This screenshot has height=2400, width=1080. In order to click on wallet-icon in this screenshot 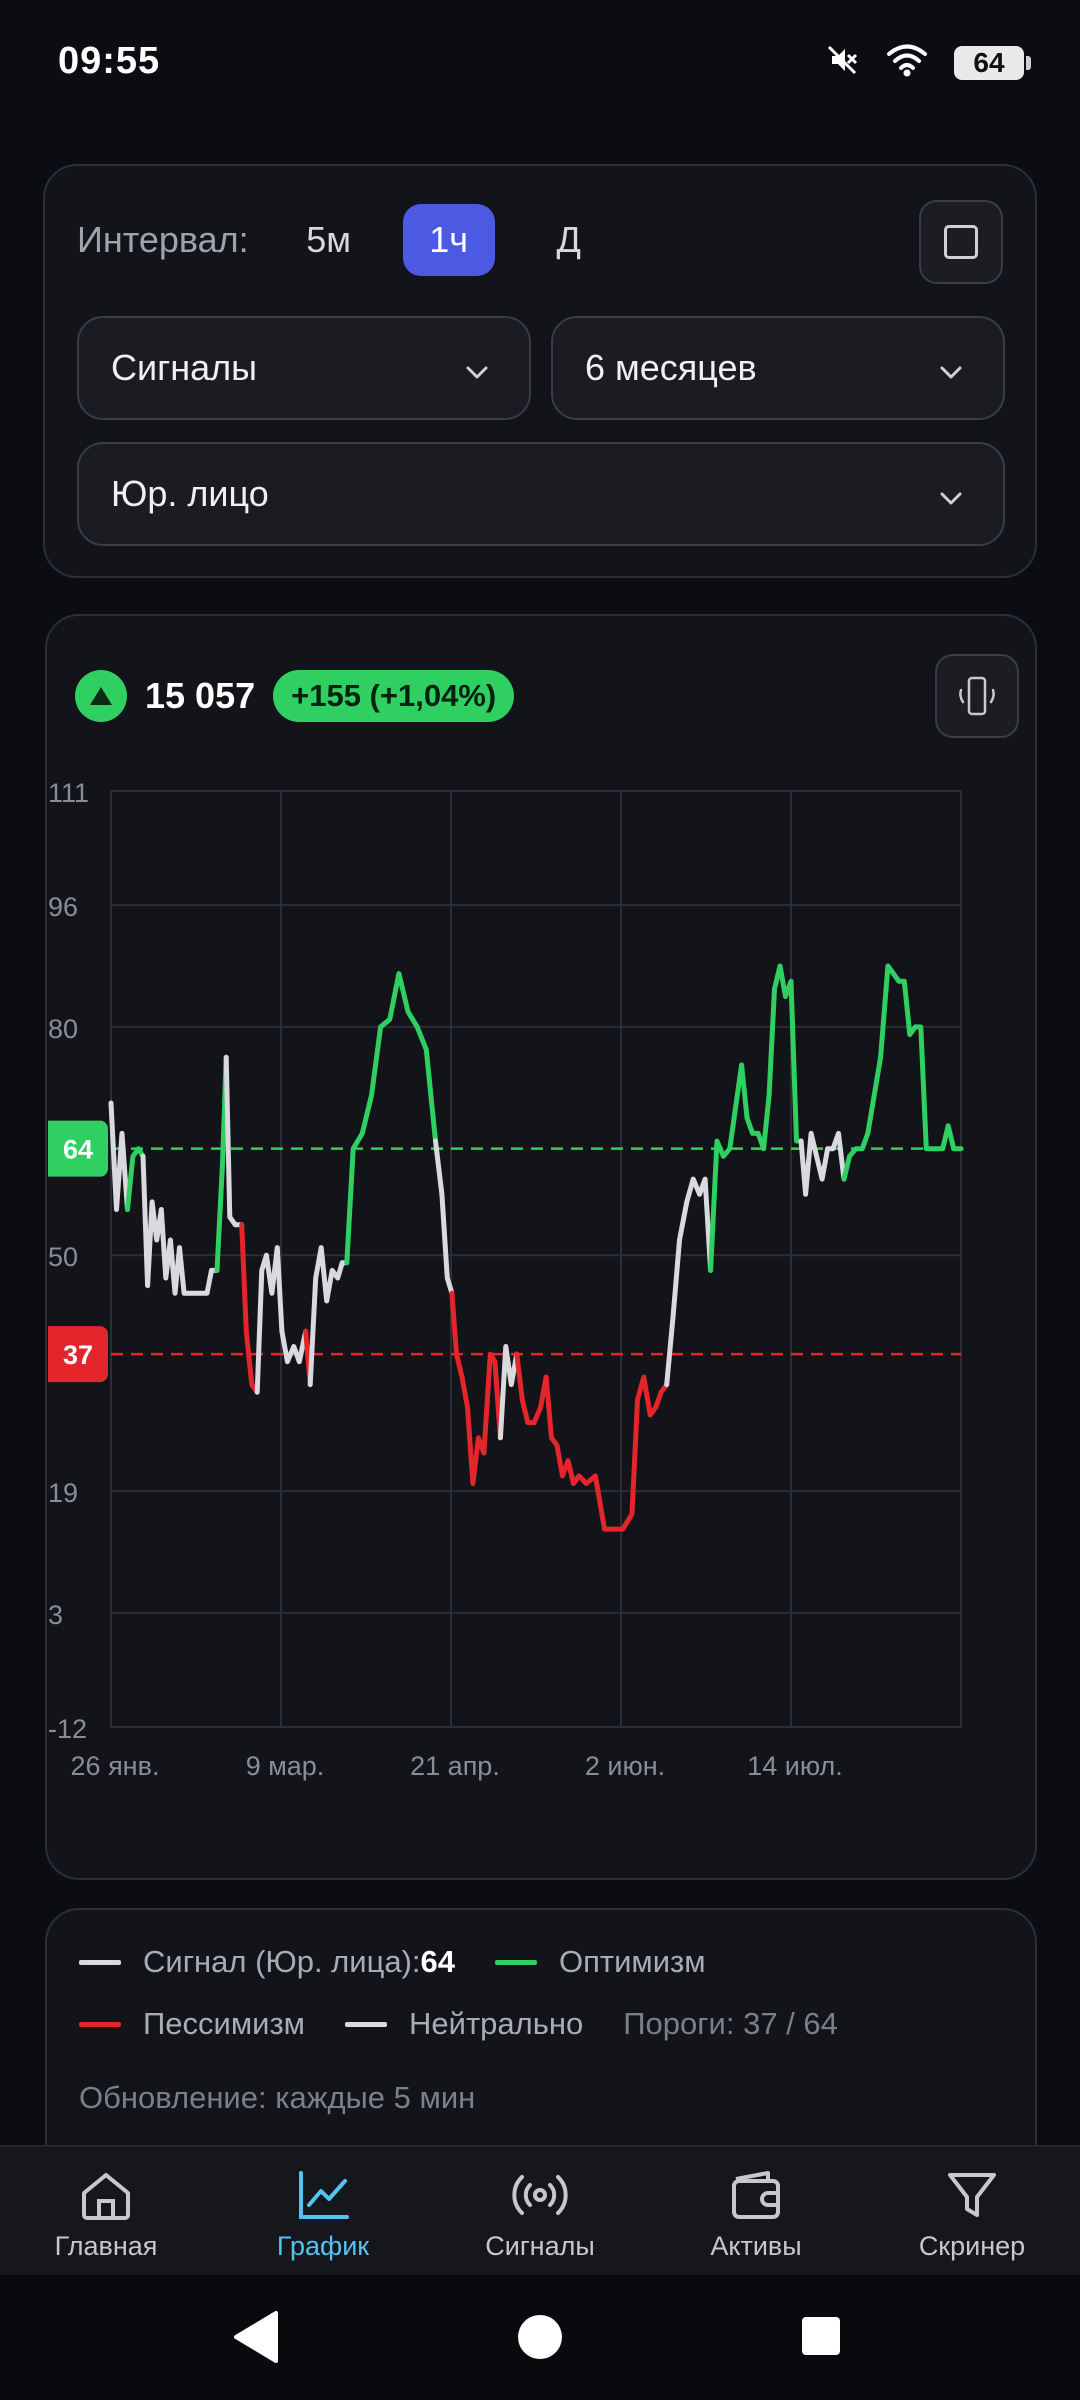, I will do `click(756, 2195)`.